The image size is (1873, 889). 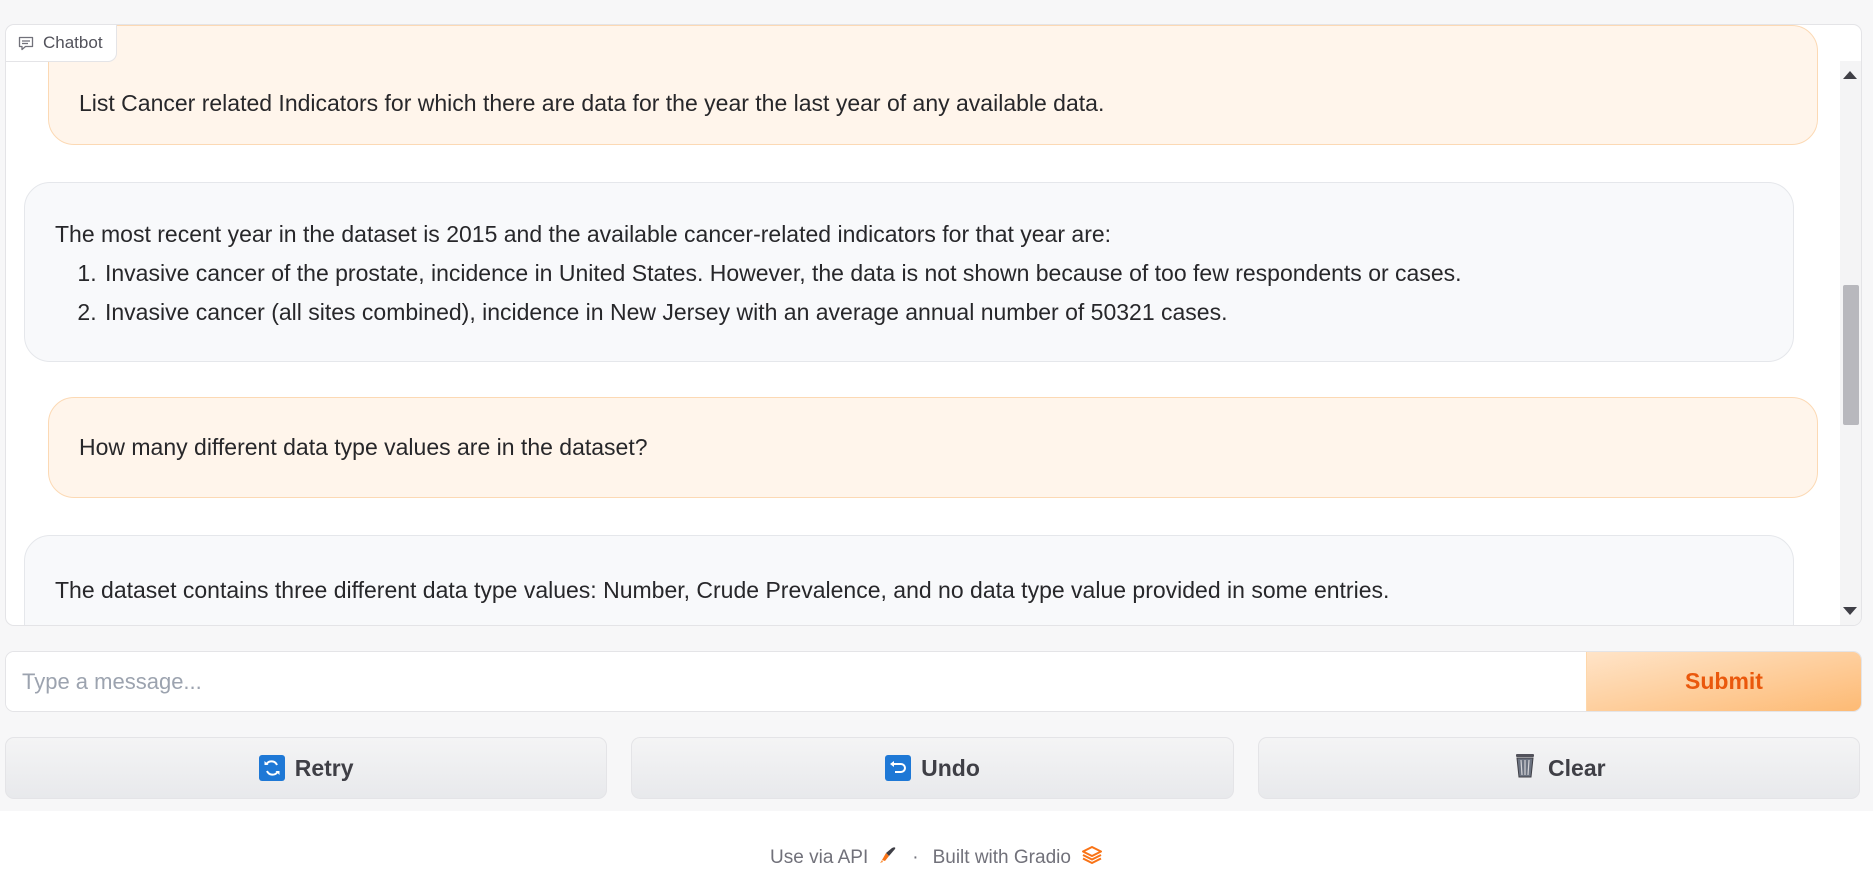 I want to click on message-input-row: Submit, so click(x=933, y=681).